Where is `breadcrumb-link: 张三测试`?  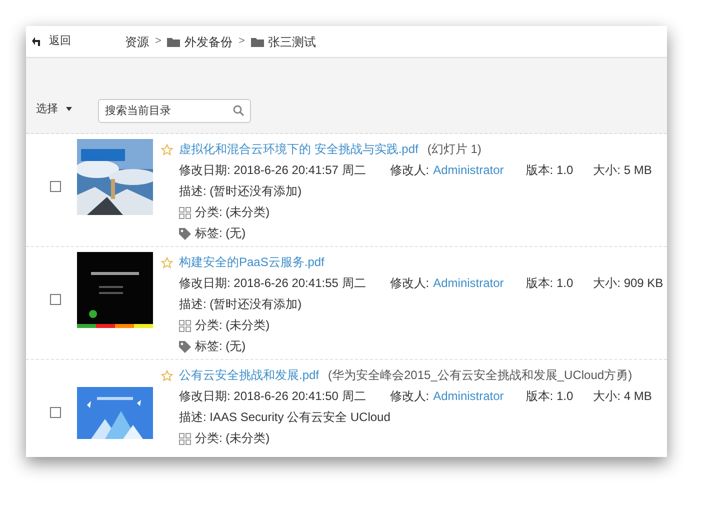
breadcrumb-link: 张三测试 is located at coordinates (292, 41).